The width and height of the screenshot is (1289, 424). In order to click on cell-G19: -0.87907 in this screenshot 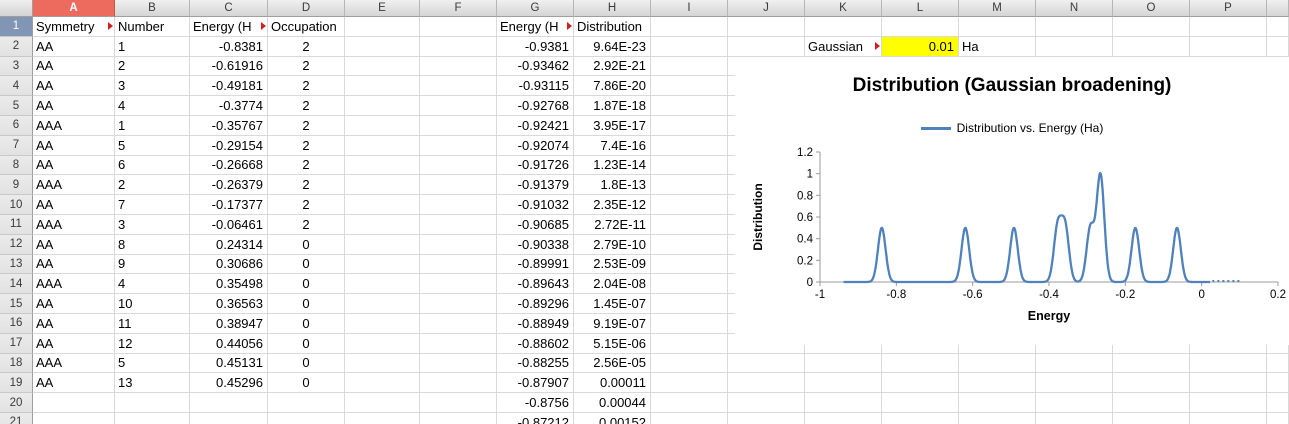, I will do `click(535, 383)`.